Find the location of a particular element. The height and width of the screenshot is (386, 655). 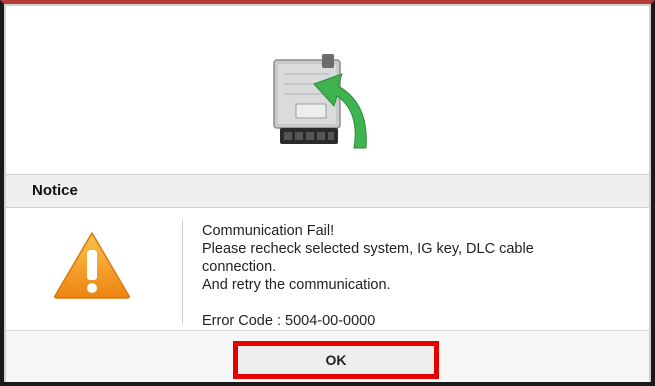

message-line: And retry the communication. is located at coordinates (296, 285).